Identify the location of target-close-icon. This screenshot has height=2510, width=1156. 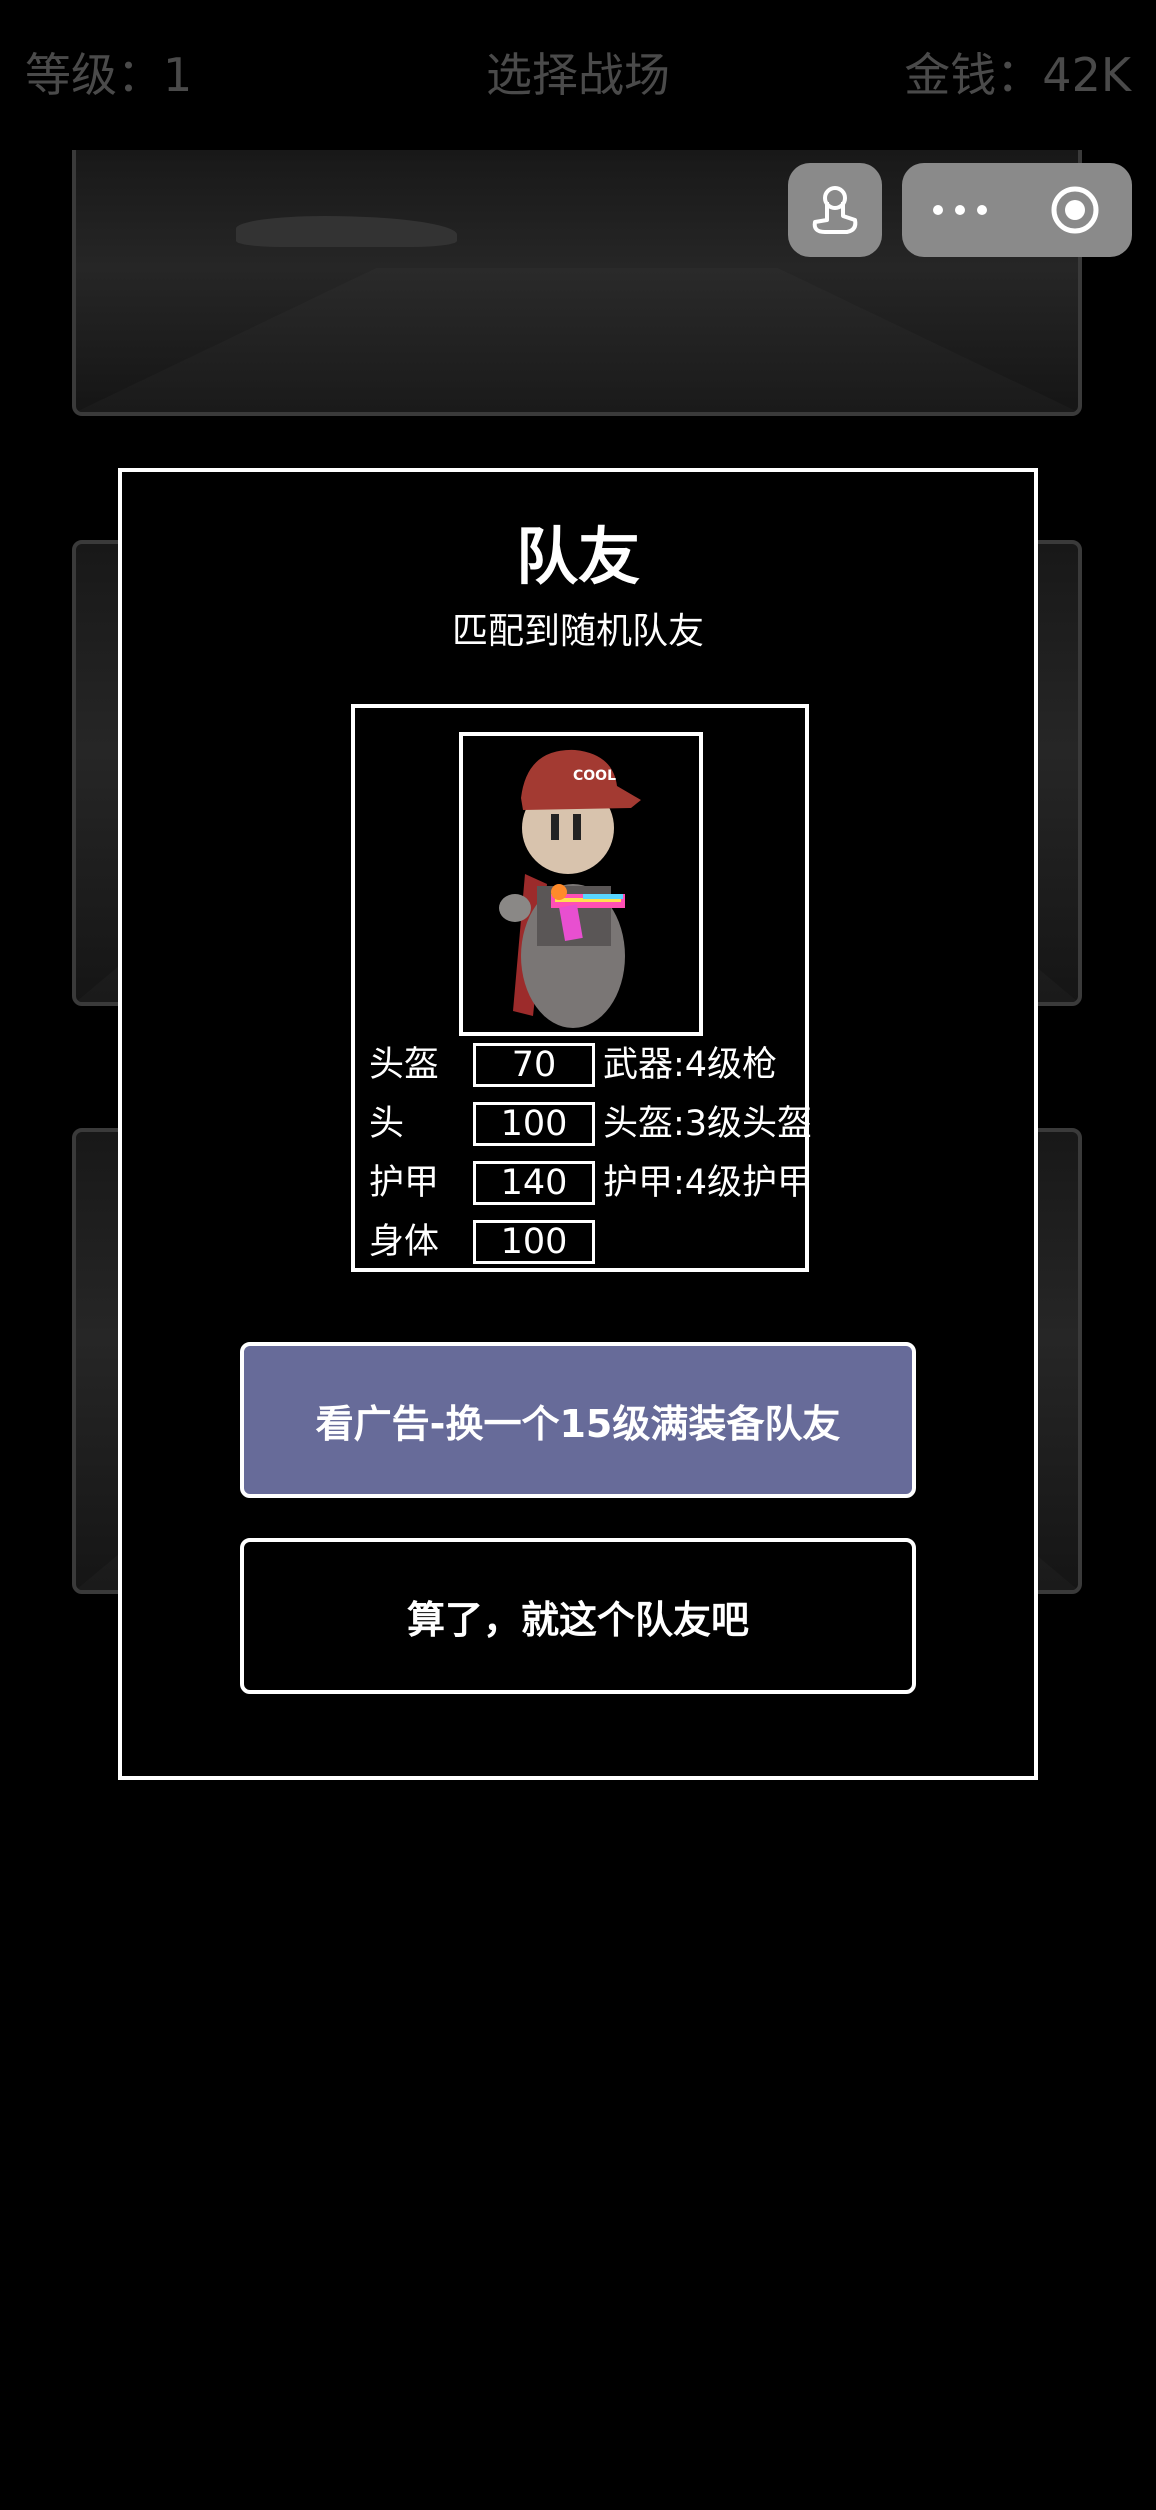
(1074, 210).